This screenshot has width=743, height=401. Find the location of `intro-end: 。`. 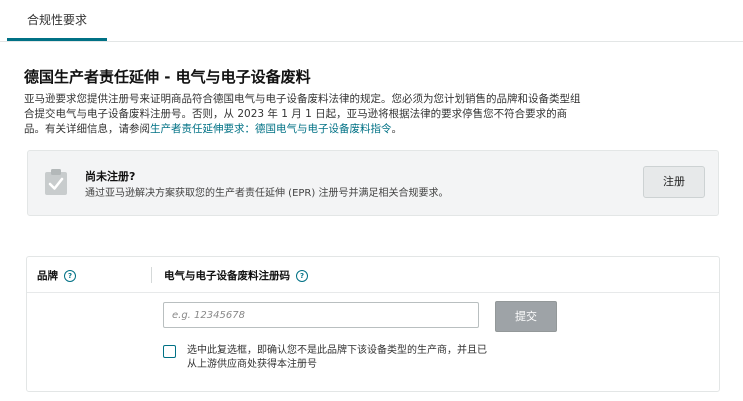

intro-end: 。 is located at coordinates (397, 129).